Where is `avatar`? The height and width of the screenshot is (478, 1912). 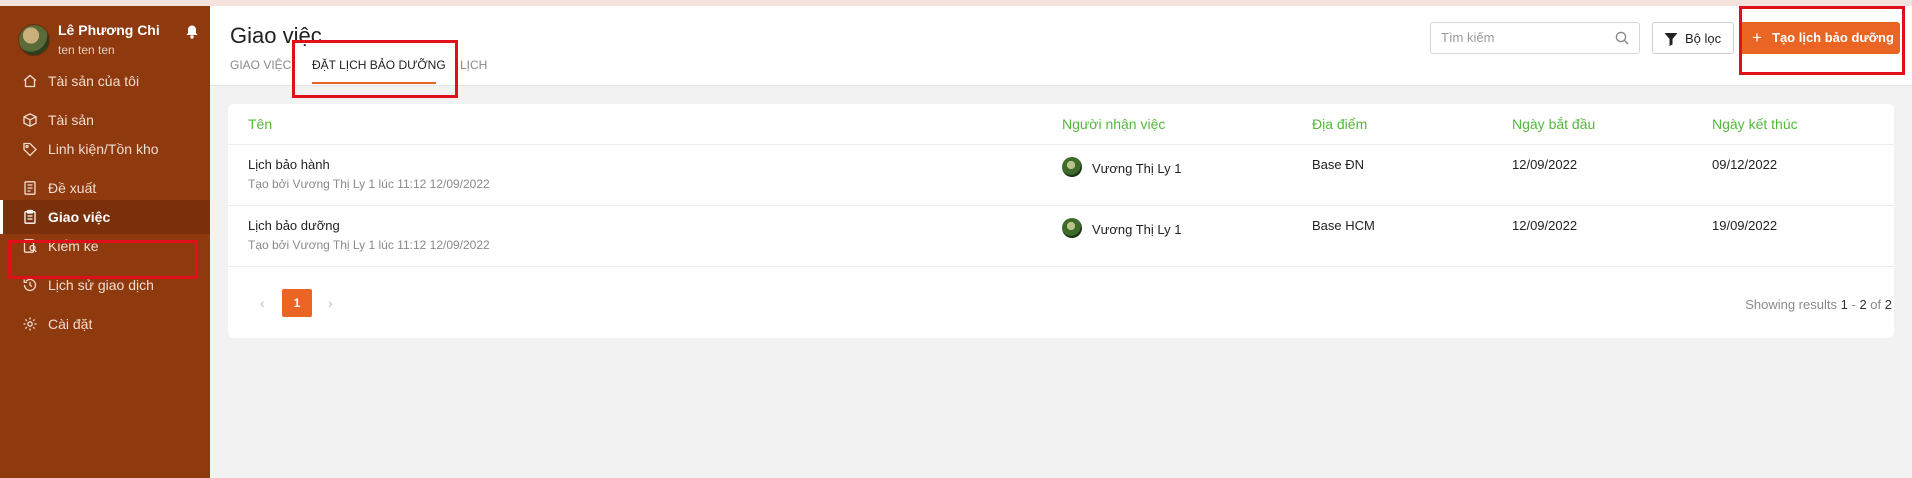
avatar is located at coordinates (34, 40).